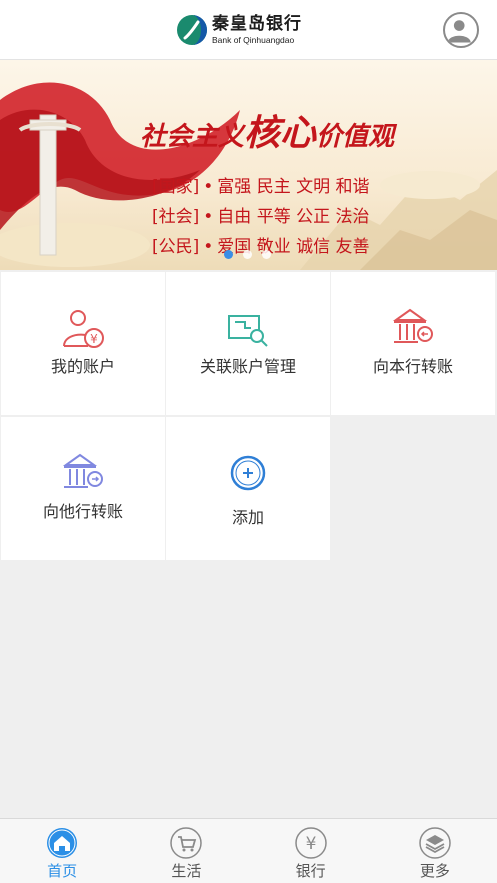 Image resolution: width=497 pixels, height=883 pixels. What do you see at coordinates (176, 187) in the screenshot?
I see `values-row-tag: [国家]` at bounding box center [176, 187].